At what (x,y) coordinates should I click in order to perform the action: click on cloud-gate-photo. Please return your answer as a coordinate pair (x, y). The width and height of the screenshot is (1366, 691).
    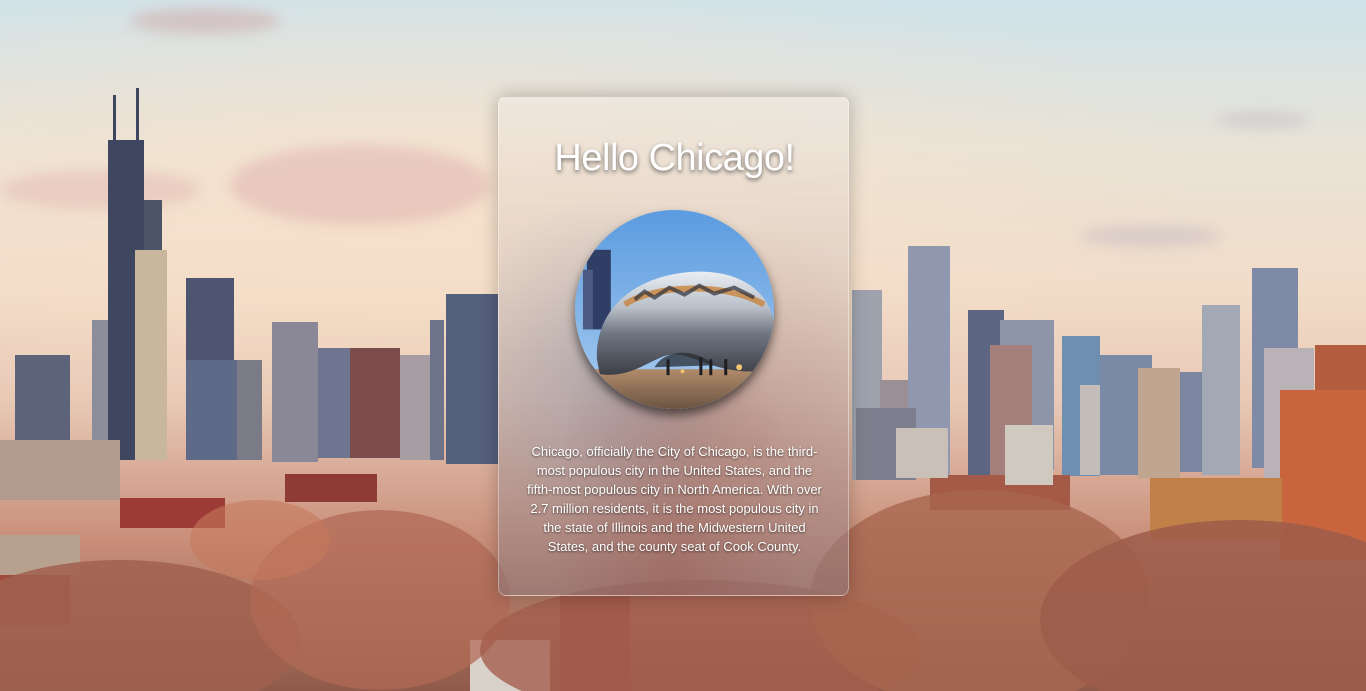
    Looking at the image, I should click on (674, 309).